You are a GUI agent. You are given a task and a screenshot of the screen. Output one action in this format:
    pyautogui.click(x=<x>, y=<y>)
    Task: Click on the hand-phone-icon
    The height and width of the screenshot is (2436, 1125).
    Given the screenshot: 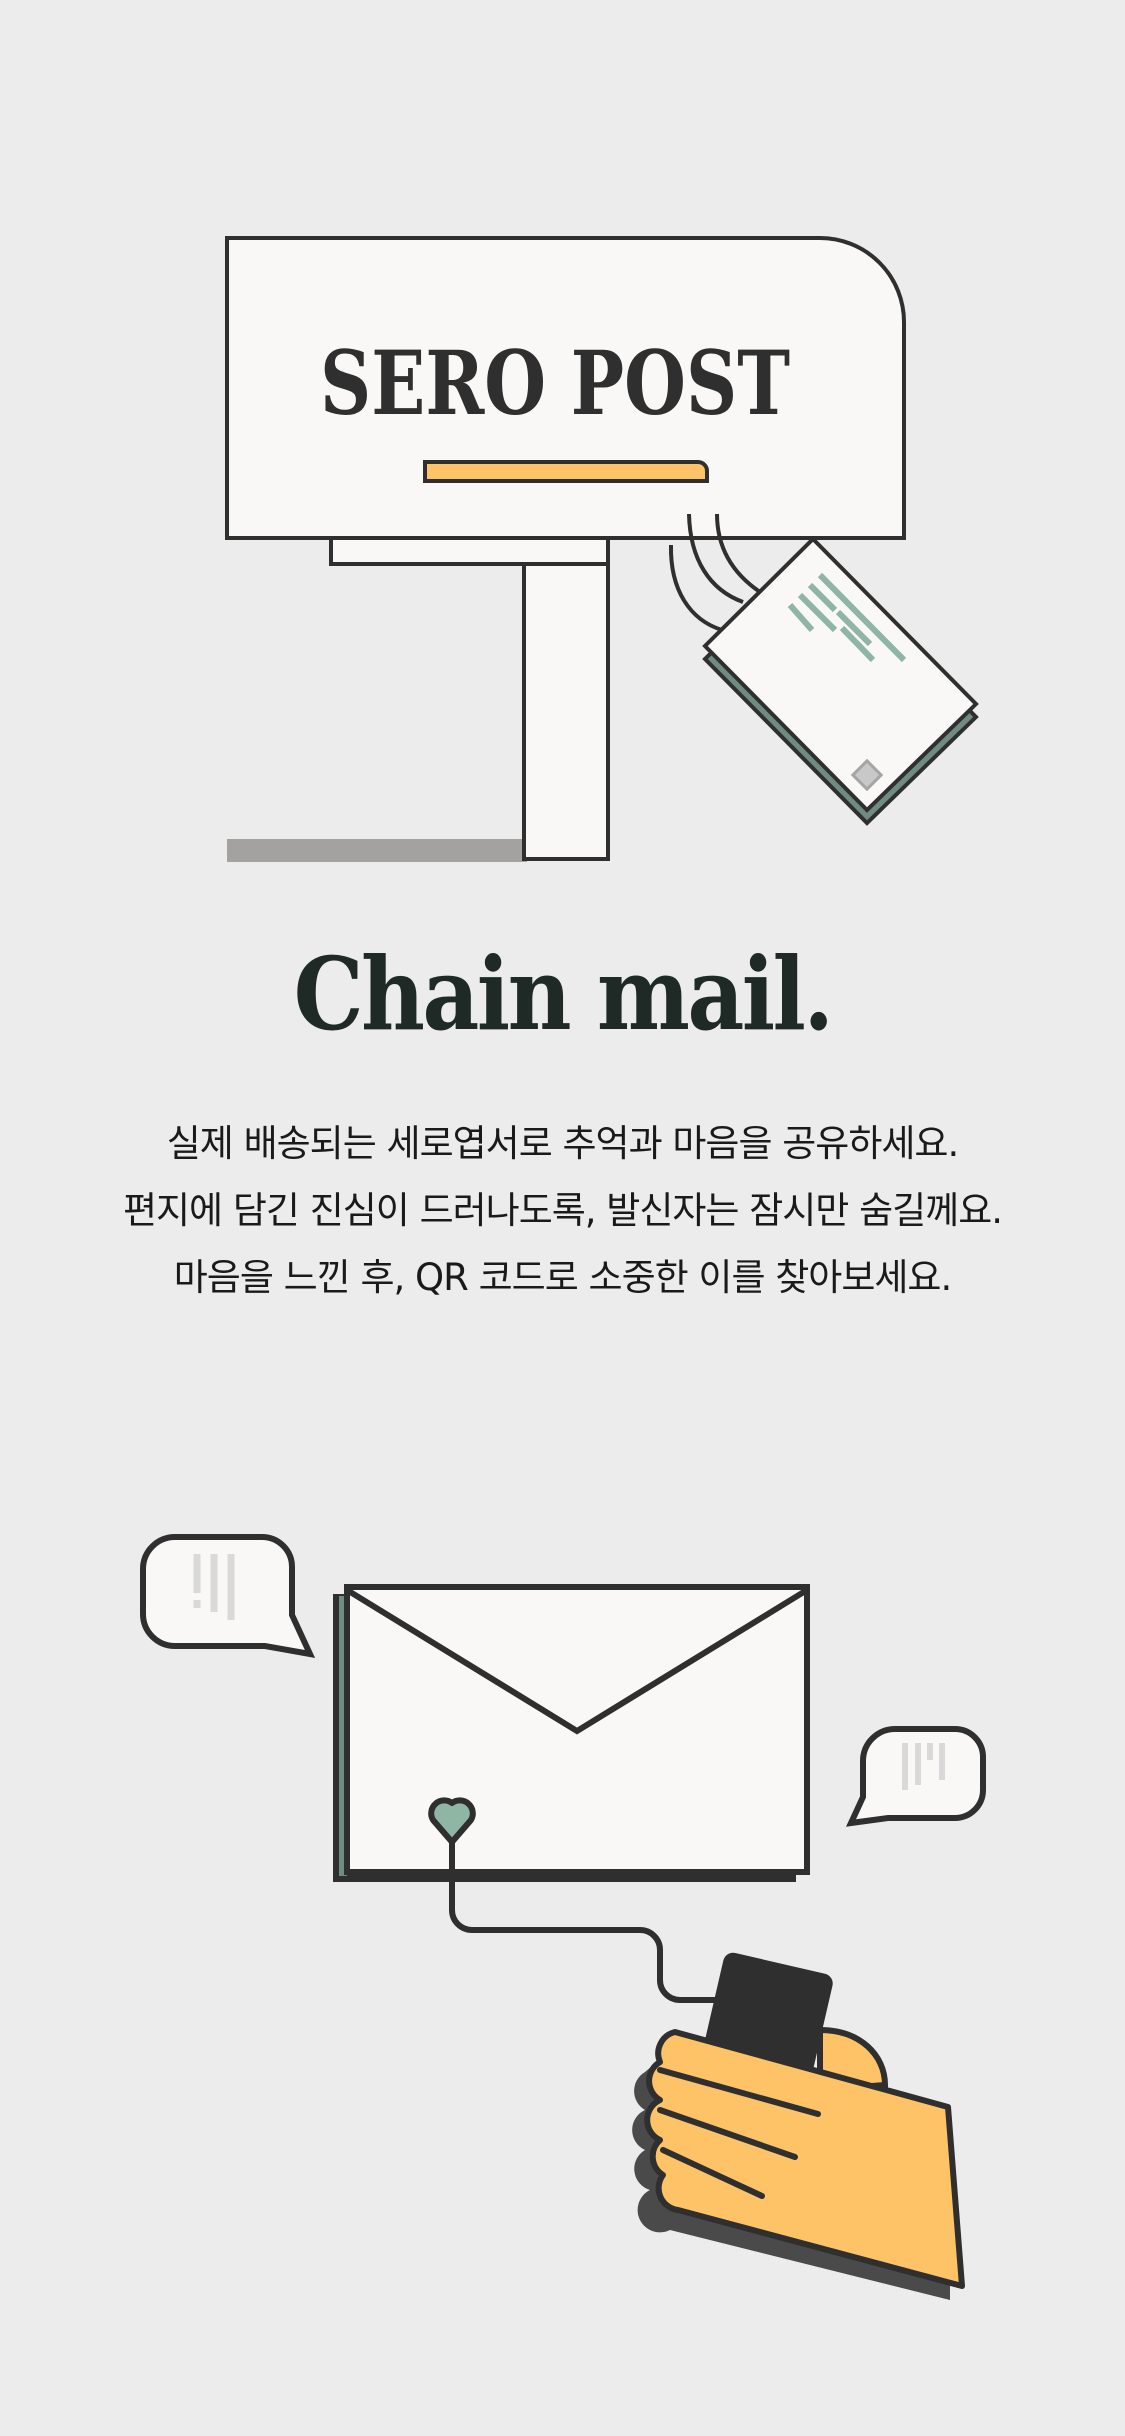 What is the action you would take?
    pyautogui.click(x=798, y=2126)
    